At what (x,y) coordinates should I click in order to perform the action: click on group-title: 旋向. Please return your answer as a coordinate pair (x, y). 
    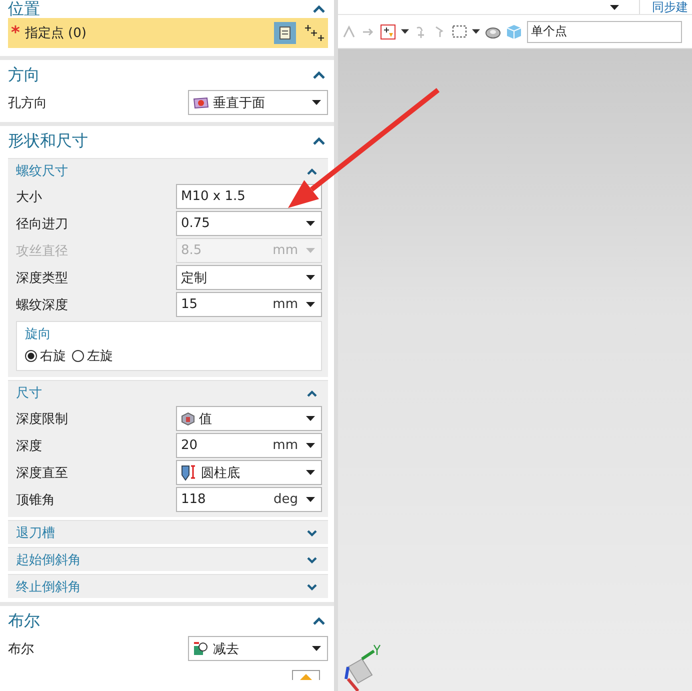
    Looking at the image, I should click on (38, 334).